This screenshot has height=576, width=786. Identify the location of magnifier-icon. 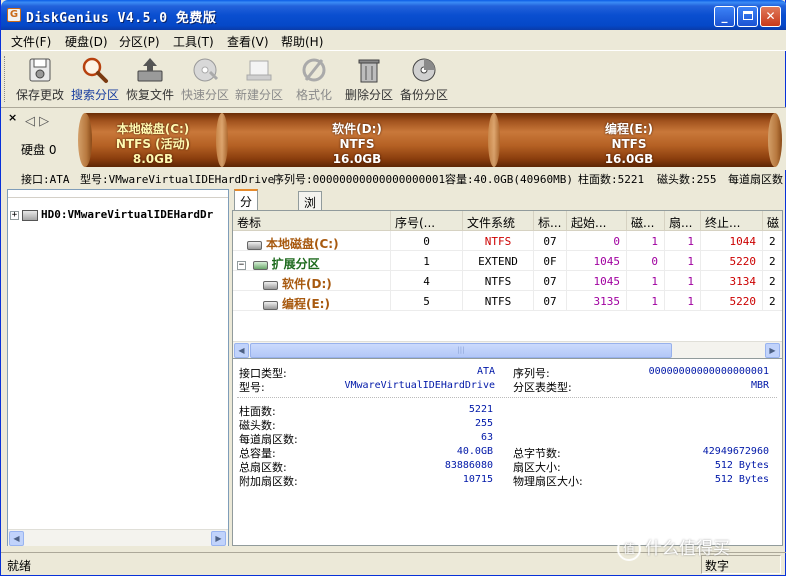
(95, 70).